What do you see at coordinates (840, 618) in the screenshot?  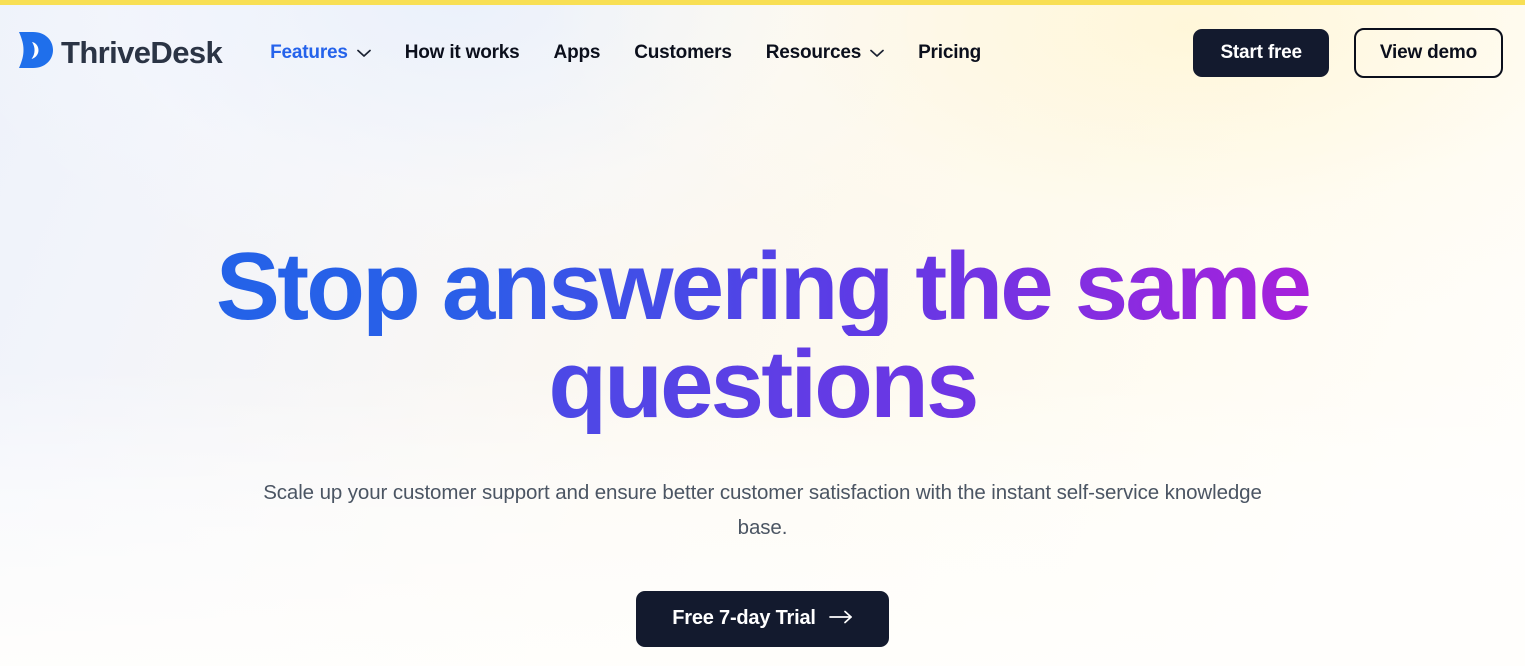 I see `arrow-right-icon` at bounding box center [840, 618].